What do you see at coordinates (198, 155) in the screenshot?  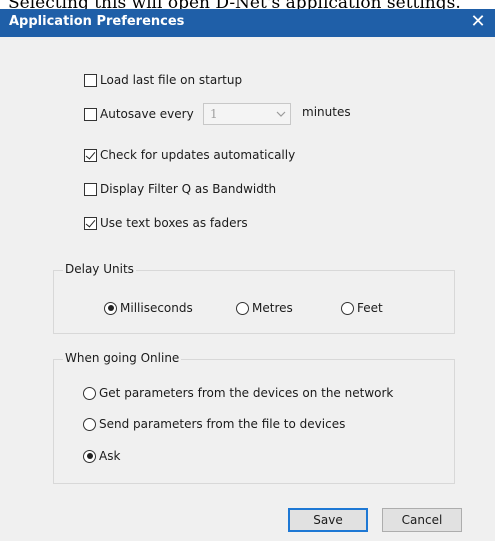 I see `check-updates-label: Check for updates automatically` at bounding box center [198, 155].